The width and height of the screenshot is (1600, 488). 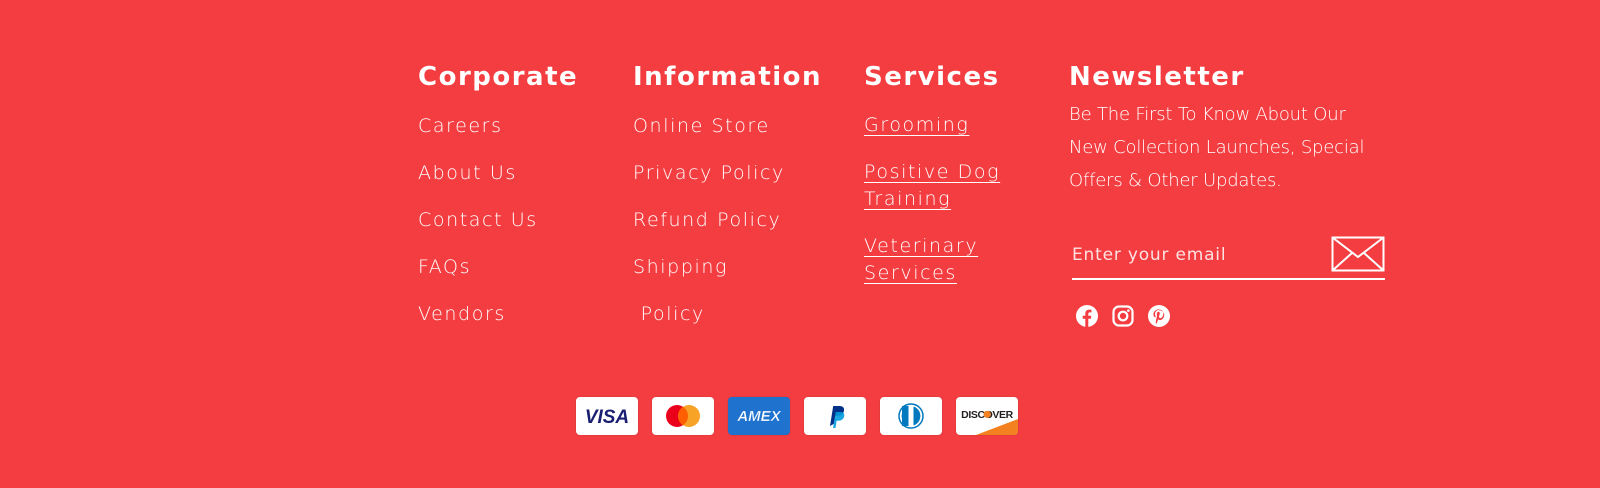 What do you see at coordinates (797, 416) in the screenshot?
I see `payment-methods: VISA AMEX` at bounding box center [797, 416].